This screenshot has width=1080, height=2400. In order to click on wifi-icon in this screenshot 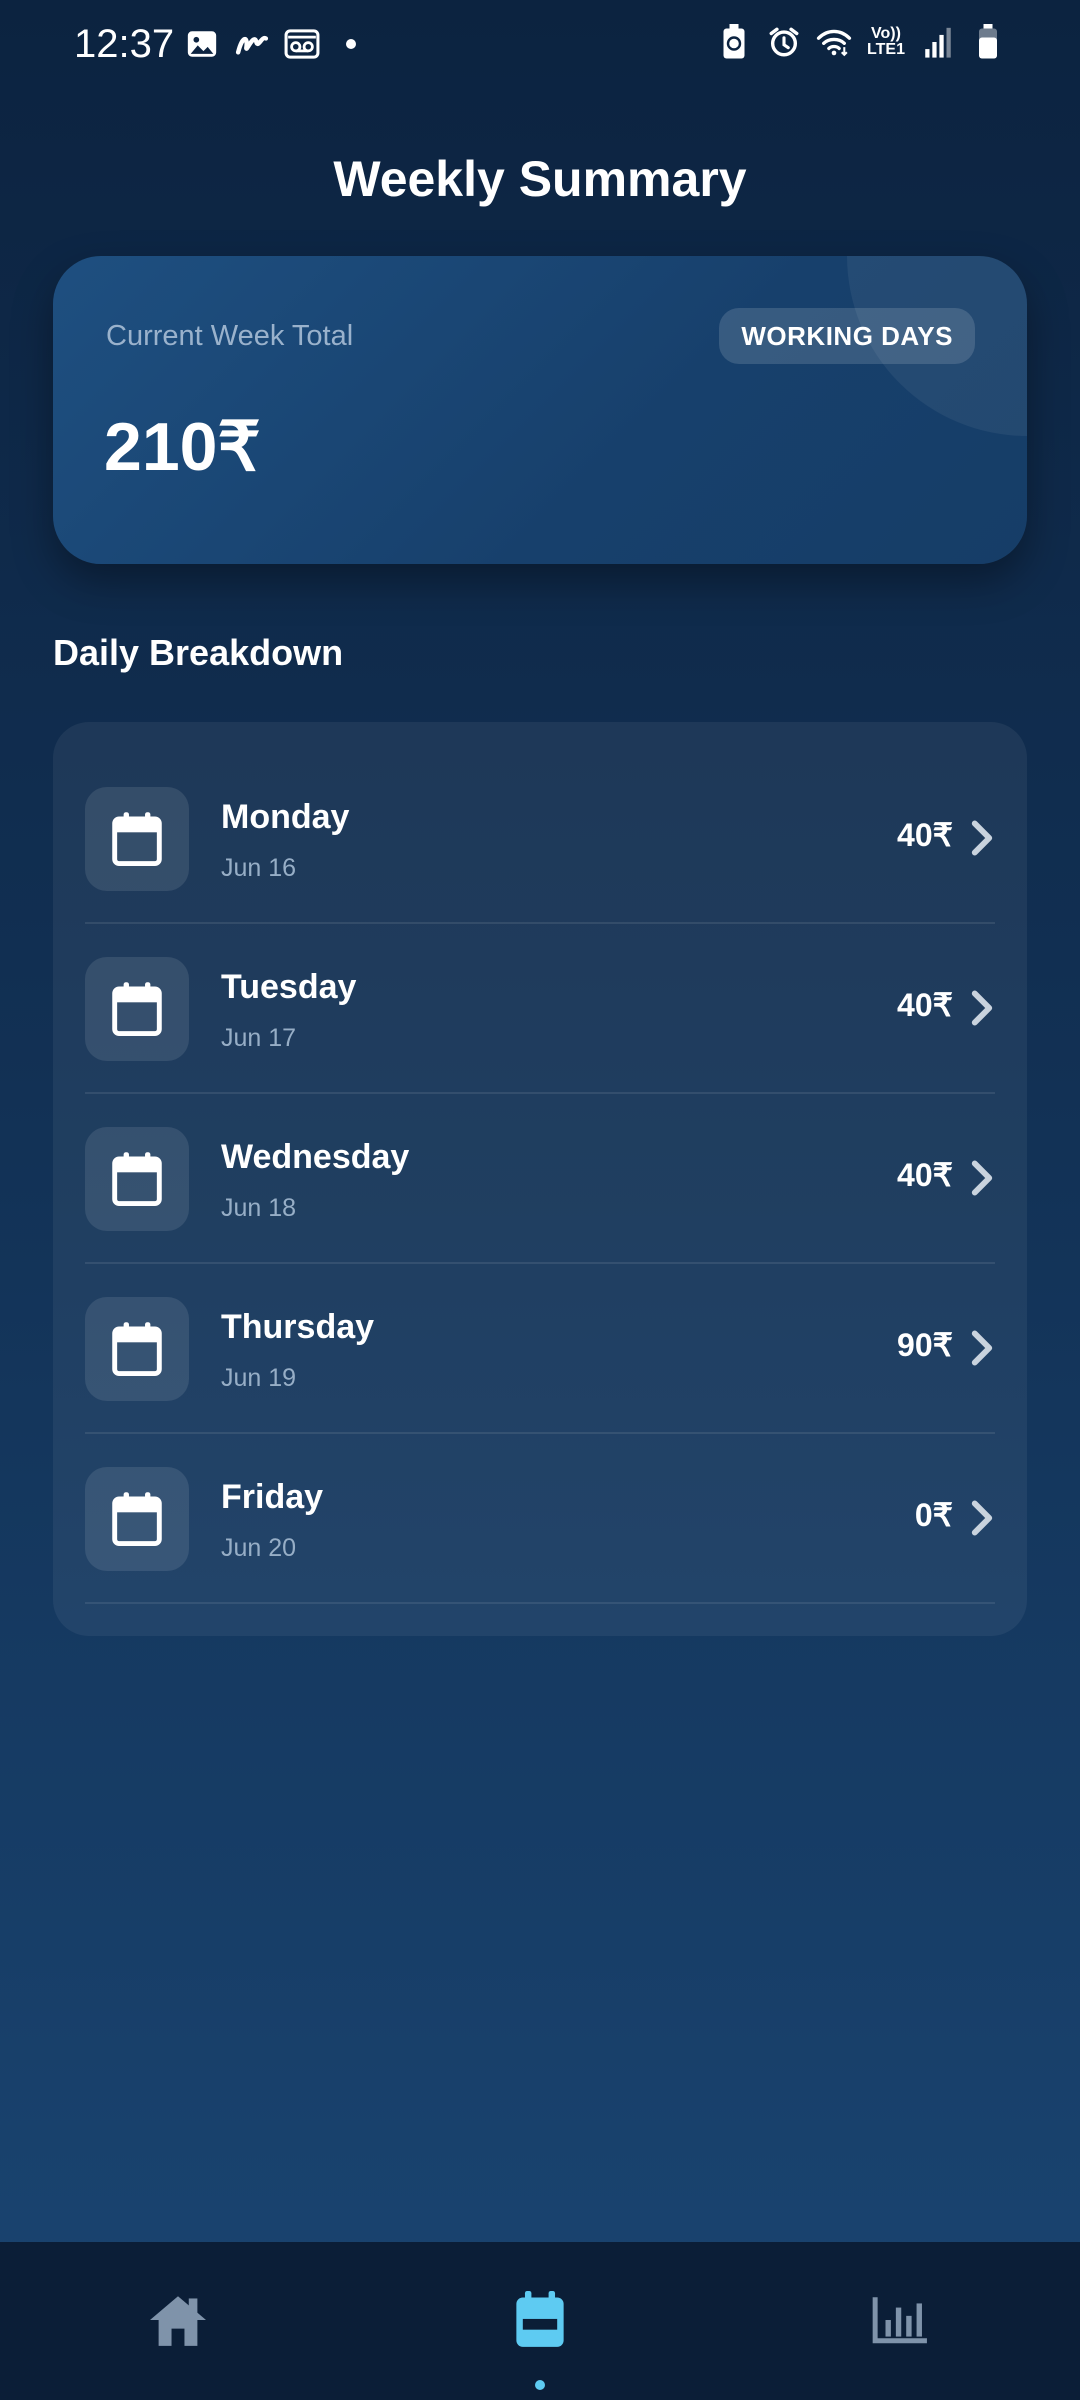, I will do `click(834, 42)`.